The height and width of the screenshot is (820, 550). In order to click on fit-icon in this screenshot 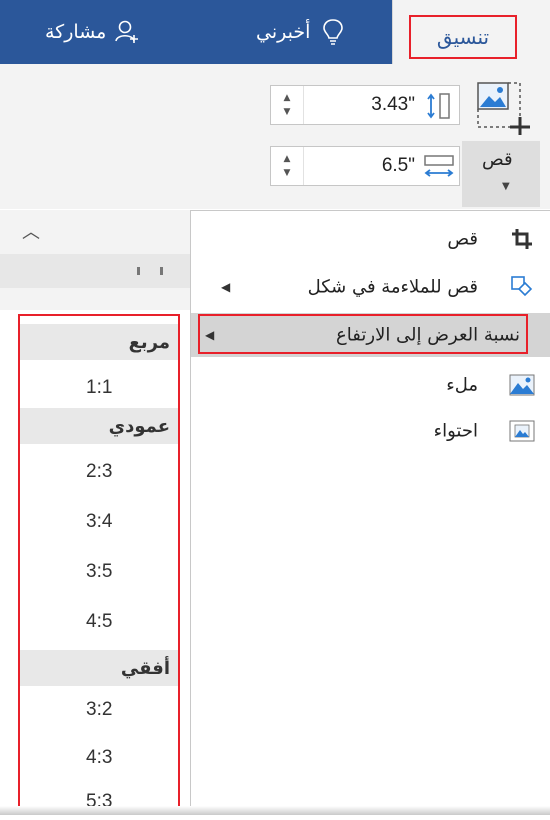, I will do `click(522, 431)`.